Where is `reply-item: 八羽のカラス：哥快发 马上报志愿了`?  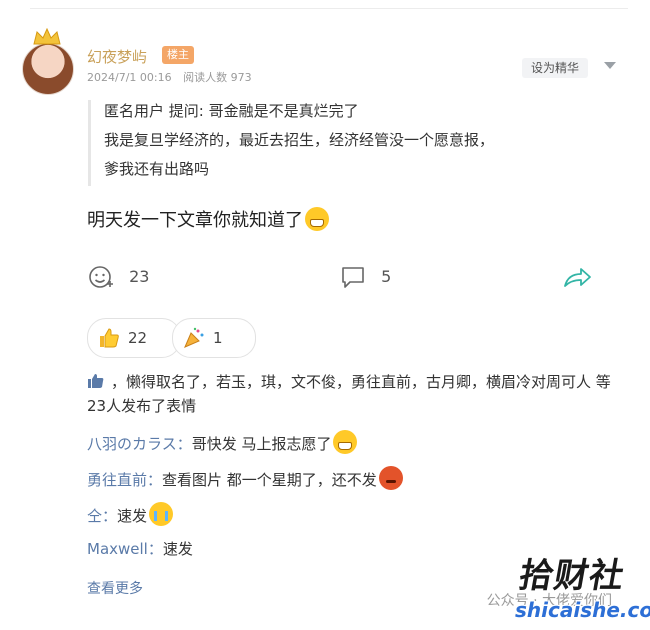 reply-item: 八羽のカラス：哥快发 马上报志愿了 is located at coordinates (222, 442).